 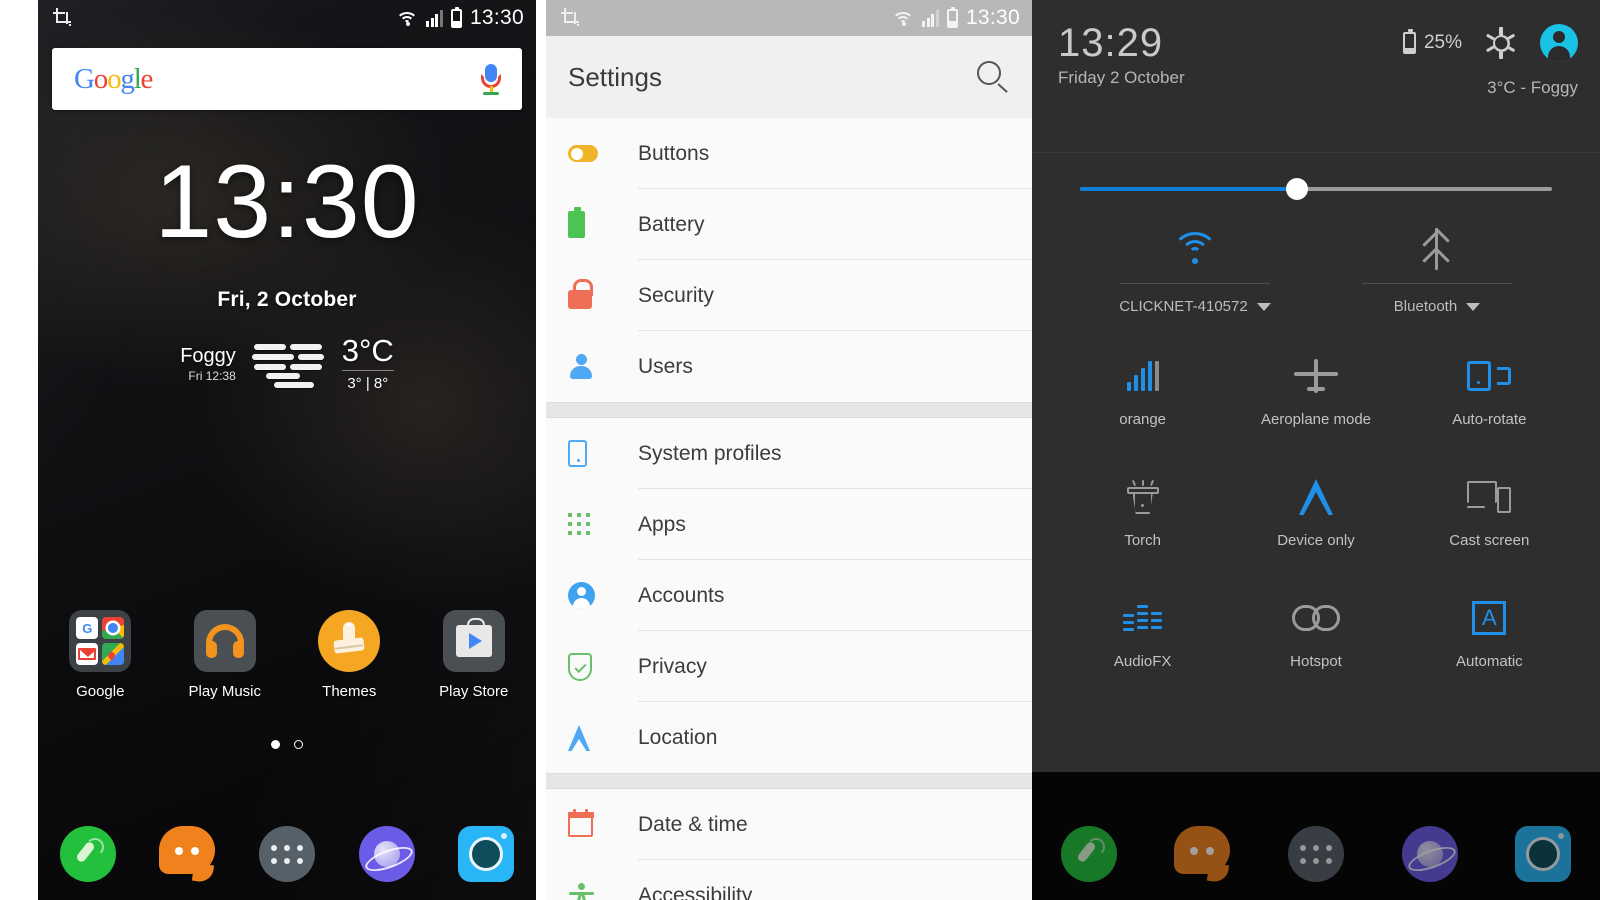 I want to click on shield-check-icon, so click(x=590, y=666).